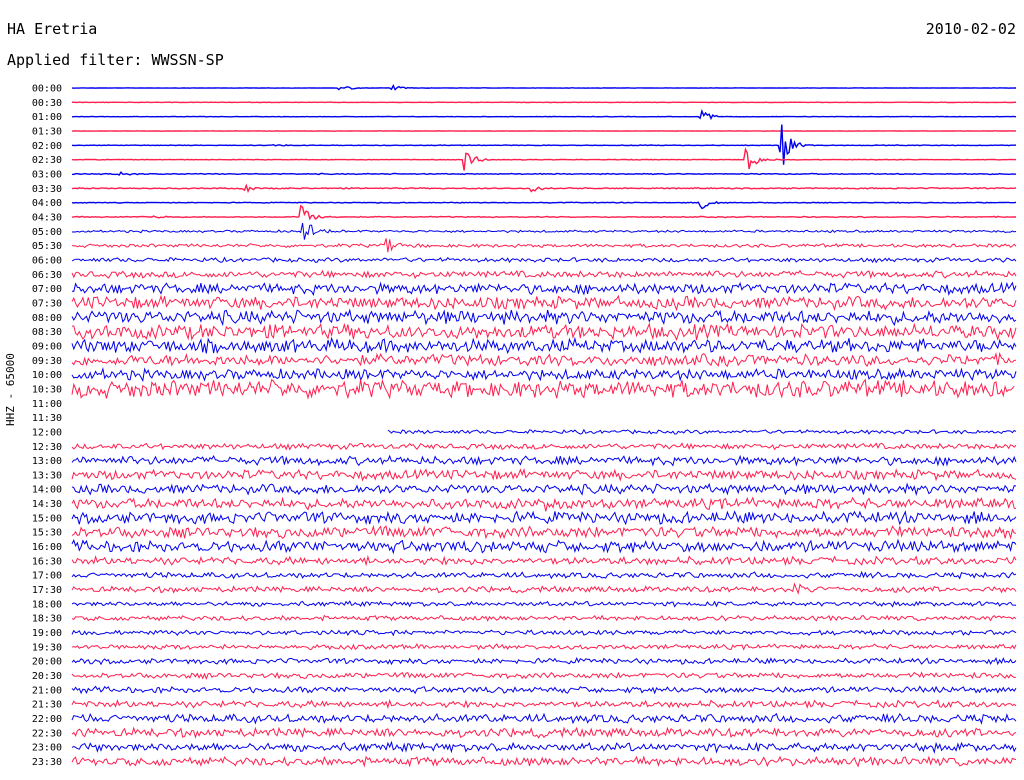  I want to click on trace-row-20:00, so click(544, 661).